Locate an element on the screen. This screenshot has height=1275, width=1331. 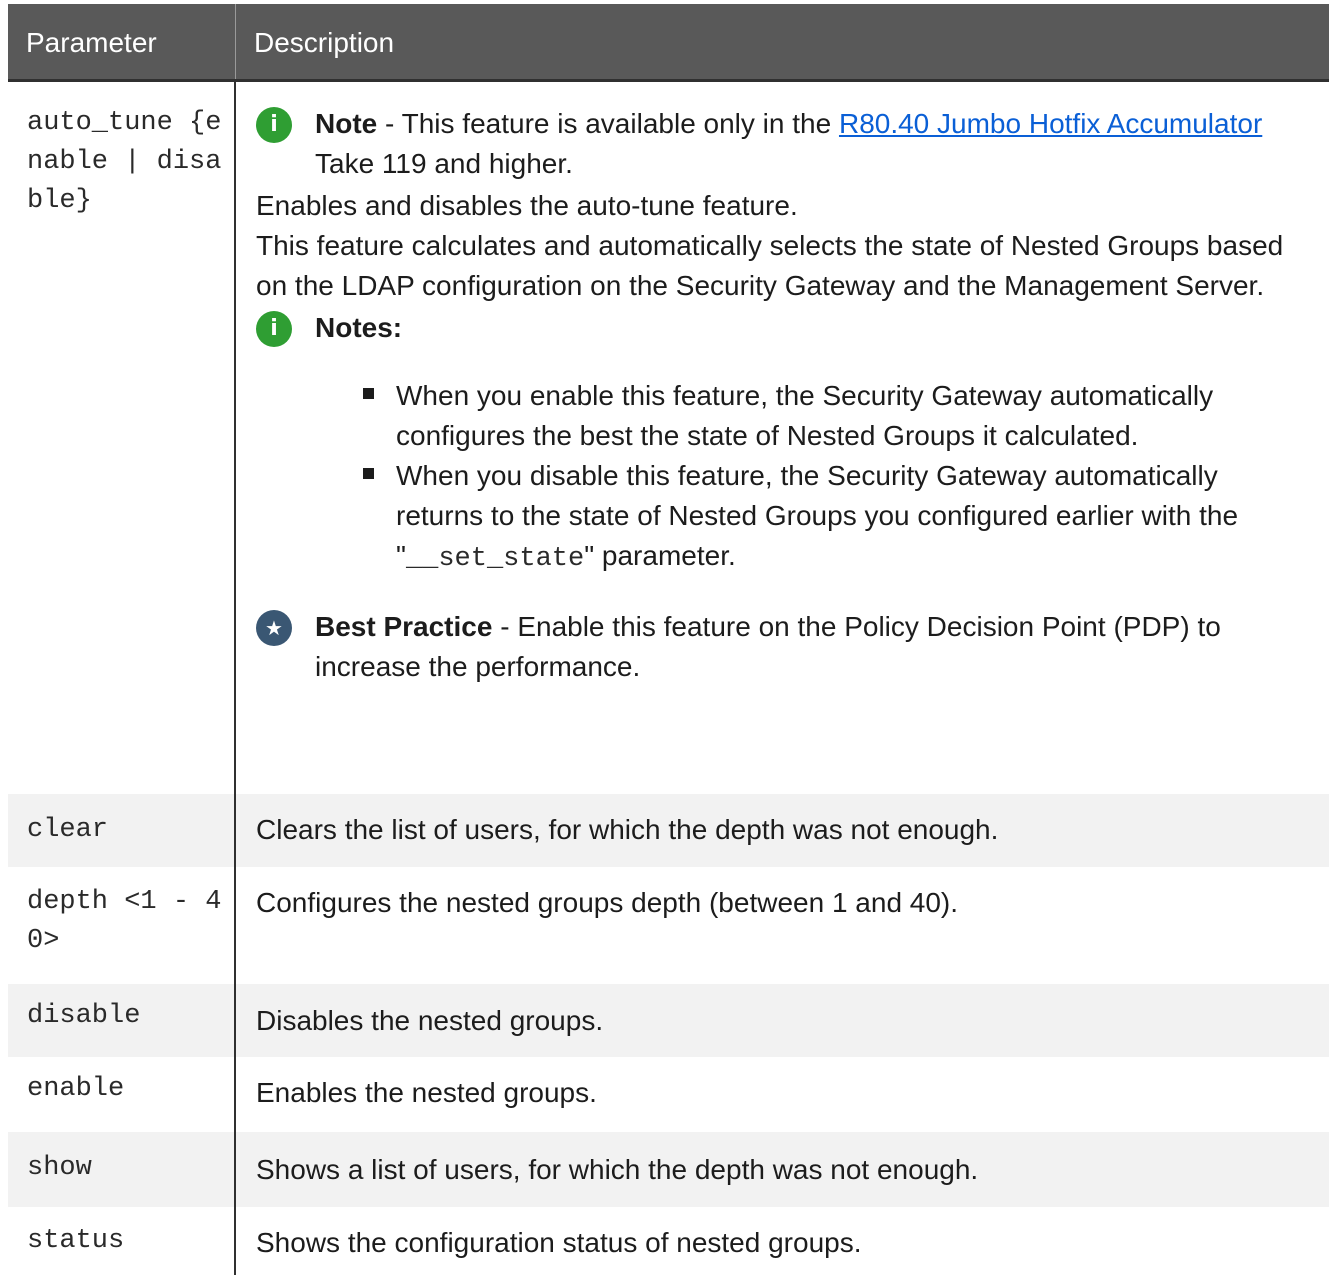
set-state-code: __set_state is located at coordinates (495, 559).